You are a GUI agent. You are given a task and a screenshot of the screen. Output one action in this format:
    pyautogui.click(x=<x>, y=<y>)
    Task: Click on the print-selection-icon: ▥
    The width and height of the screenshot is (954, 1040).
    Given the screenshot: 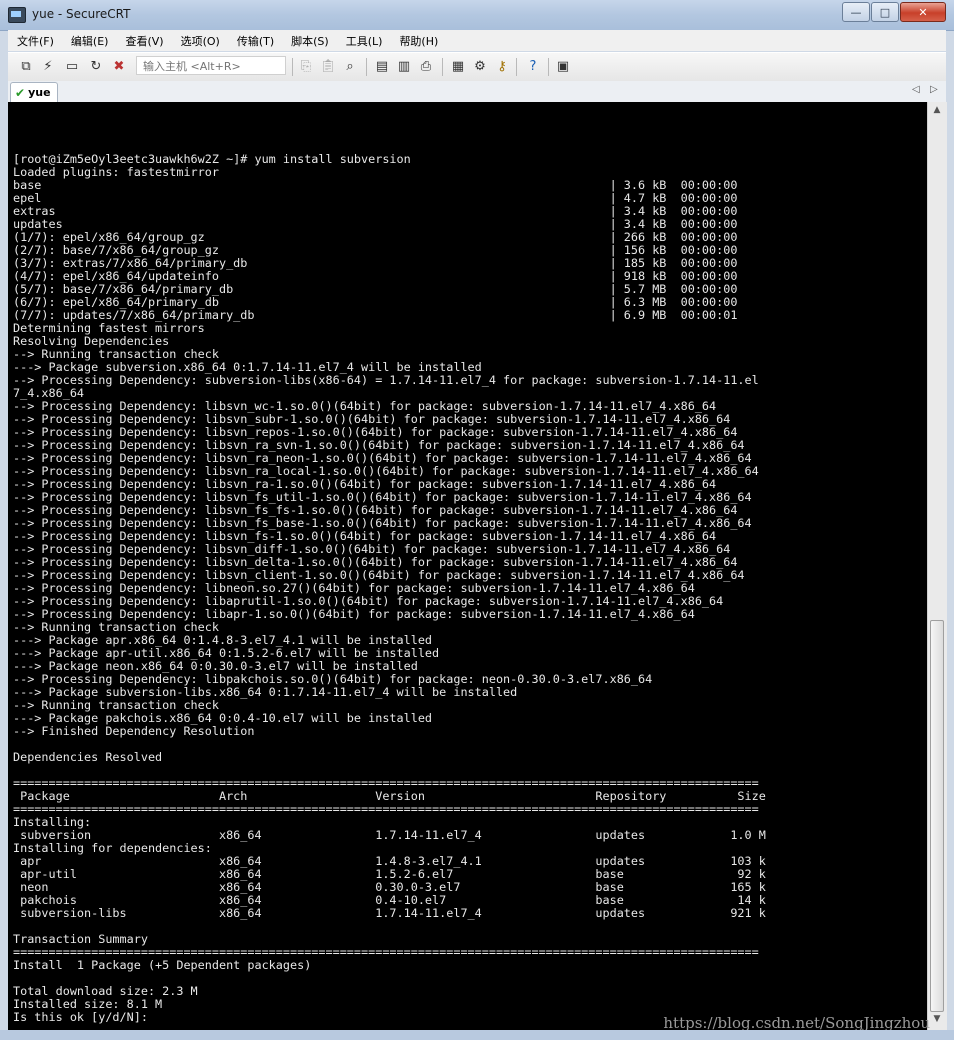 What is the action you would take?
    pyautogui.click(x=404, y=66)
    